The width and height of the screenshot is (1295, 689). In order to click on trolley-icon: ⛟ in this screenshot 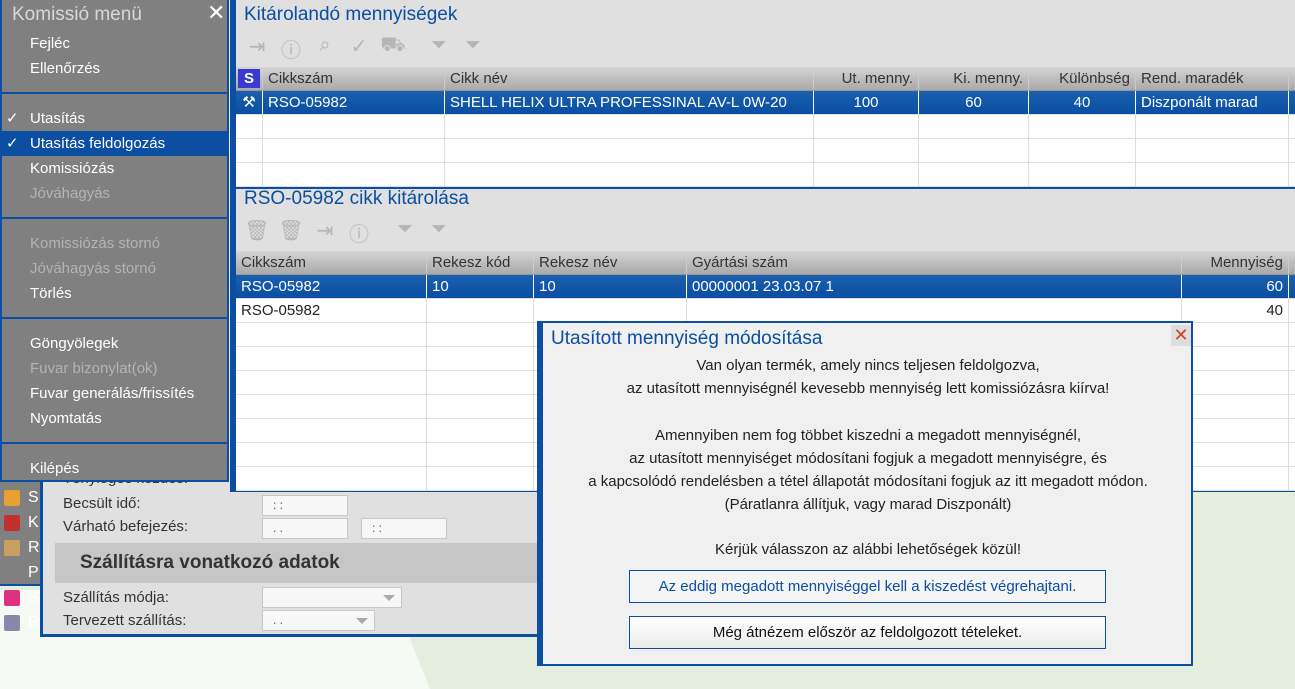, I will do `click(393, 48)`.